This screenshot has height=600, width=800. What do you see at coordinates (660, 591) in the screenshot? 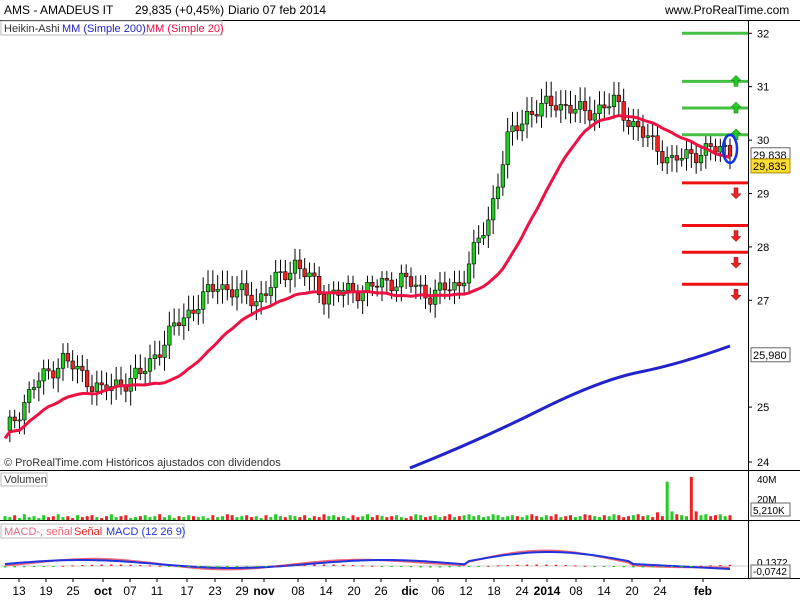
I see `x-axis-label: 24` at bounding box center [660, 591].